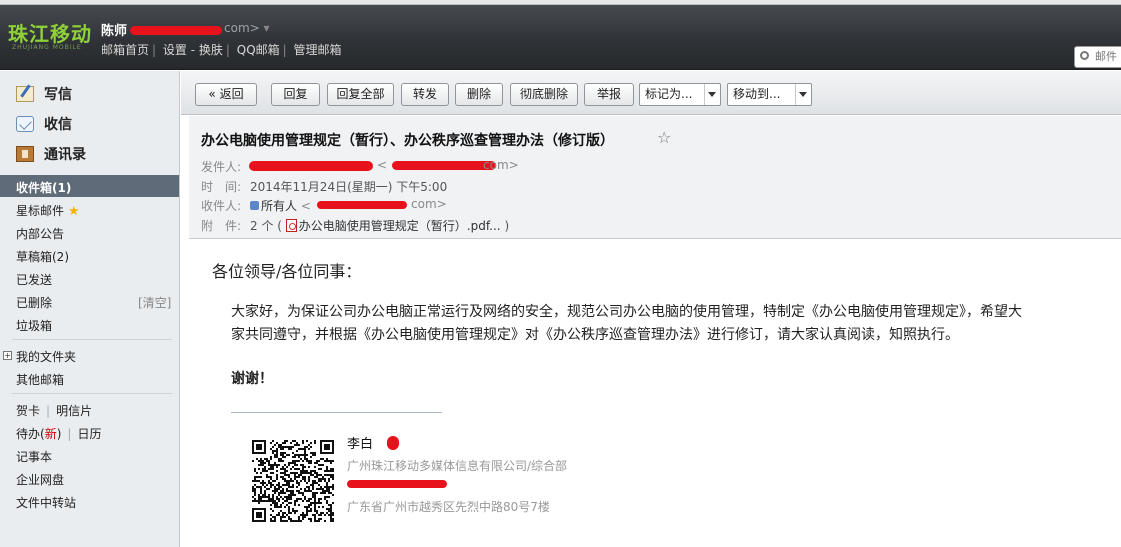  I want to click on to-email-end: com>, so click(429, 204).